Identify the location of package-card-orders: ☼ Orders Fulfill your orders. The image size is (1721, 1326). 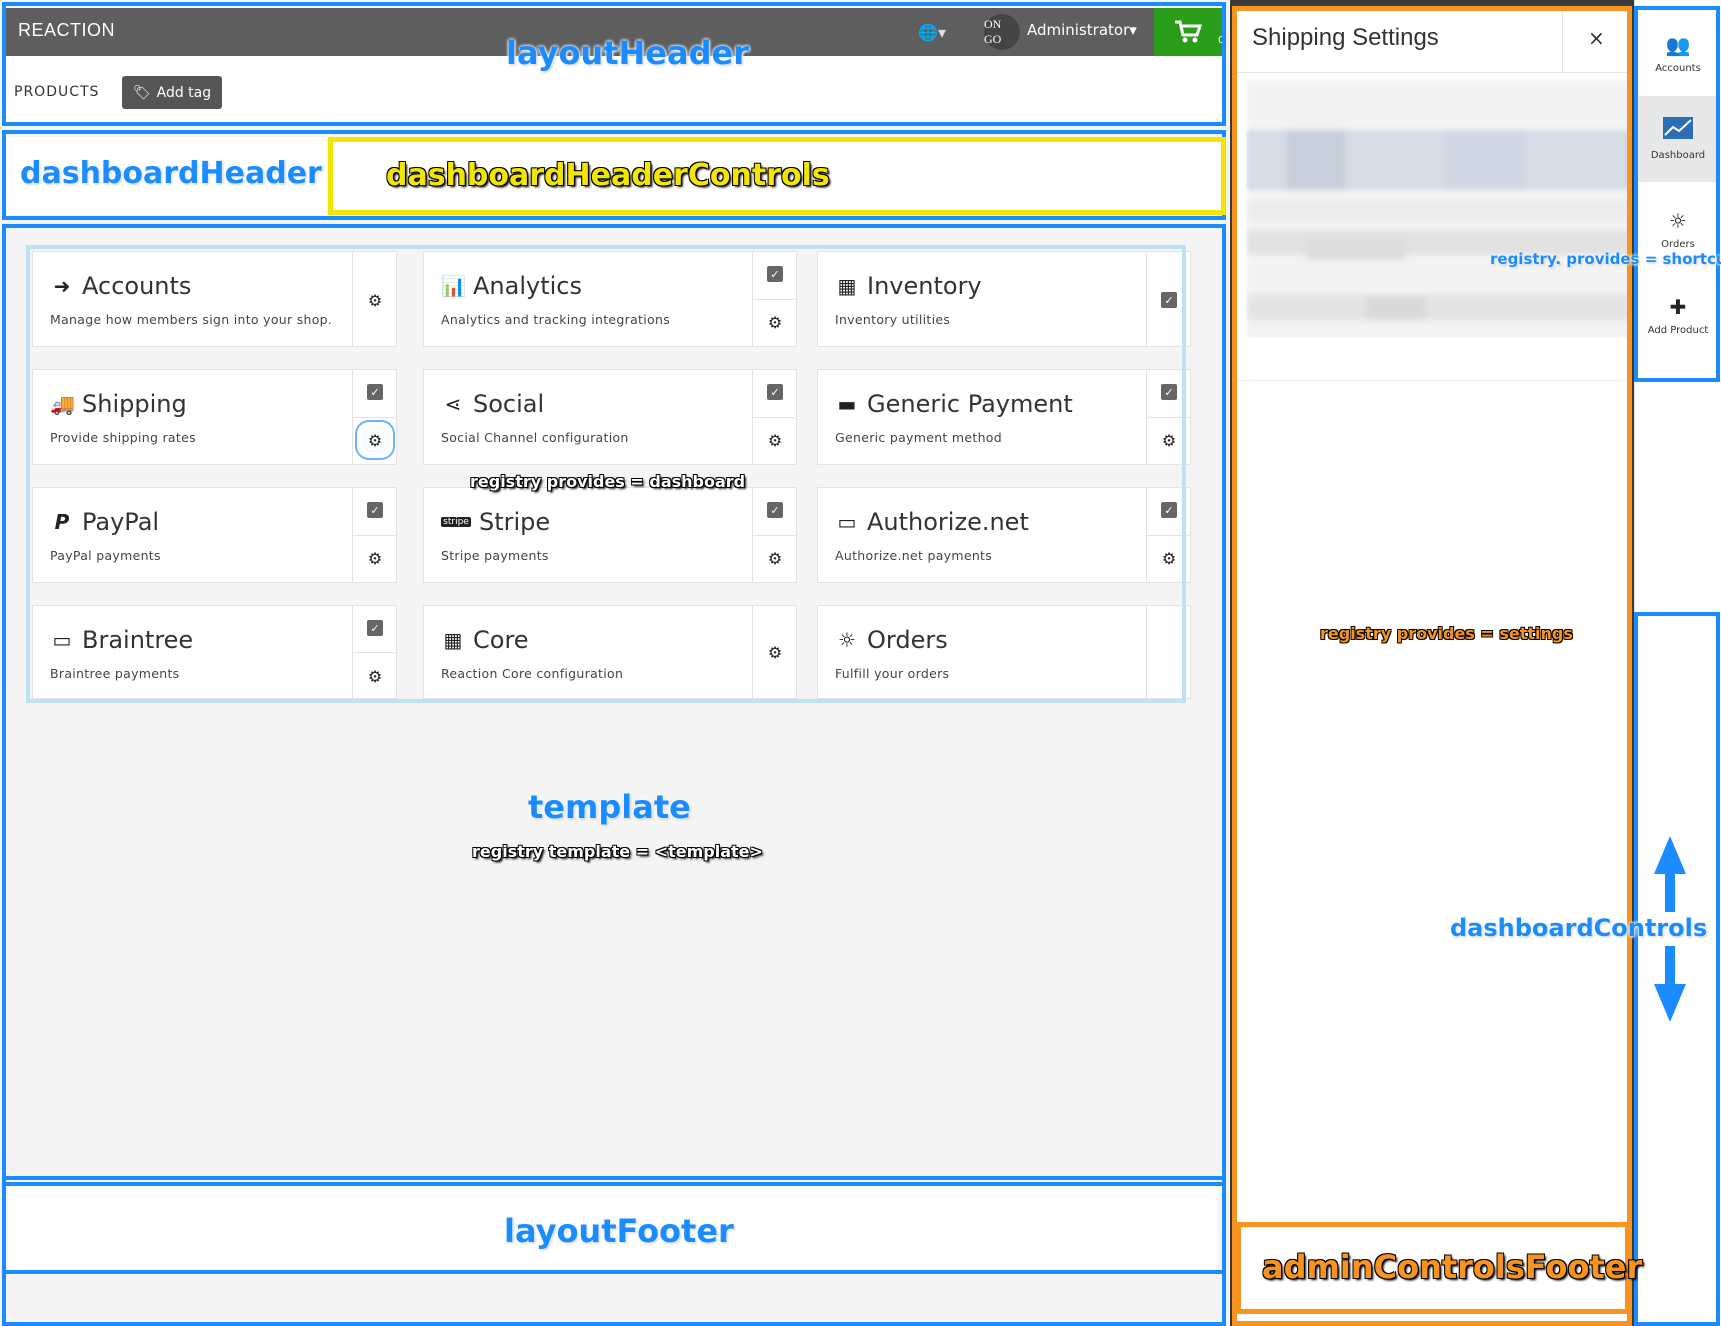
(1004, 652).